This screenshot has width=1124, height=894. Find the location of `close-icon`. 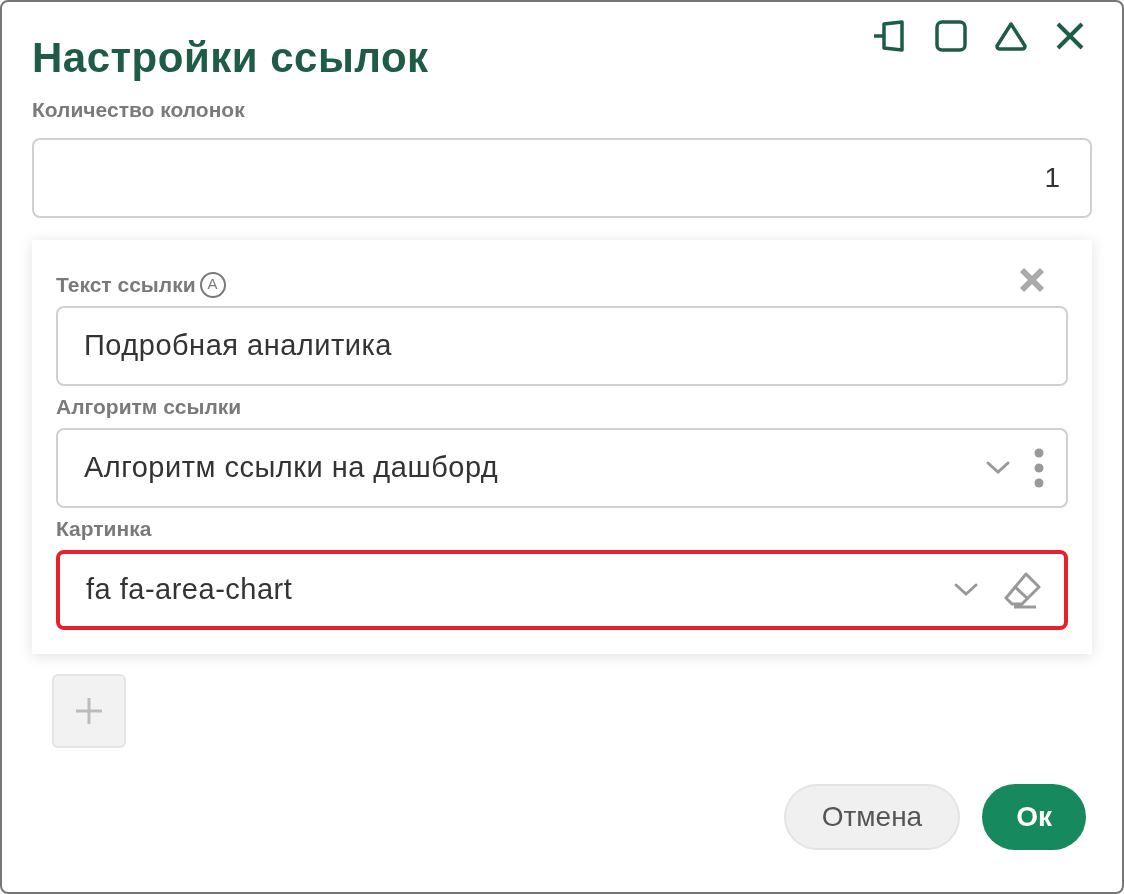

close-icon is located at coordinates (1070, 36).